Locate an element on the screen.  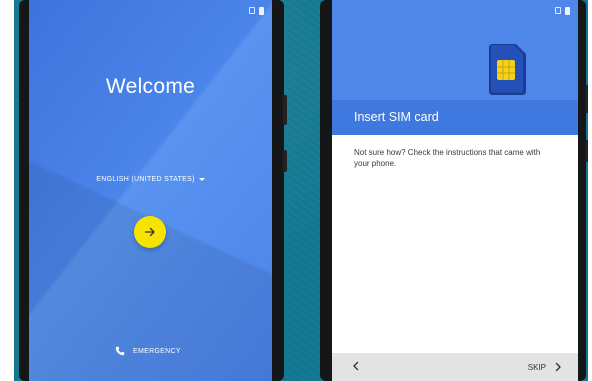
language-selector: ENGLISH (UNITED STATES) is located at coordinates (150, 179).